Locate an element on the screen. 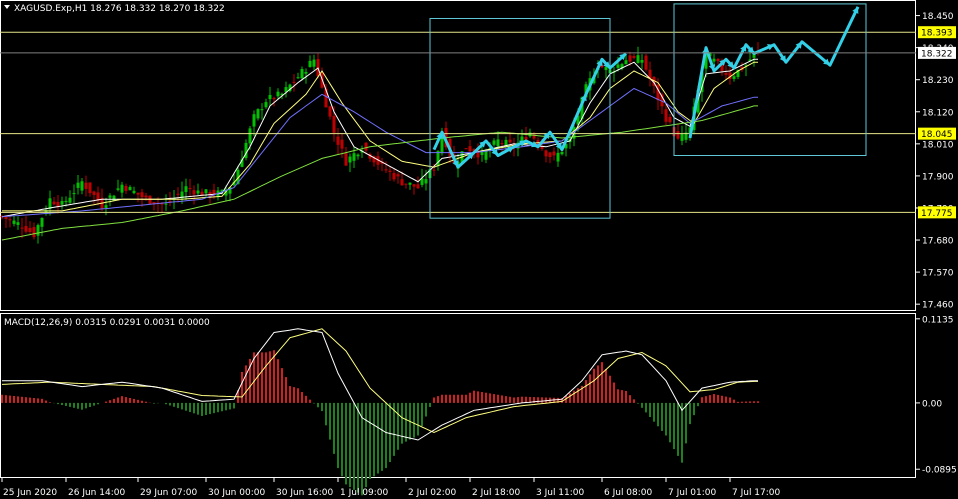 The height and width of the screenshot is (499, 958). time-tick-label: 2 Jul 02:00 is located at coordinates (432, 493).